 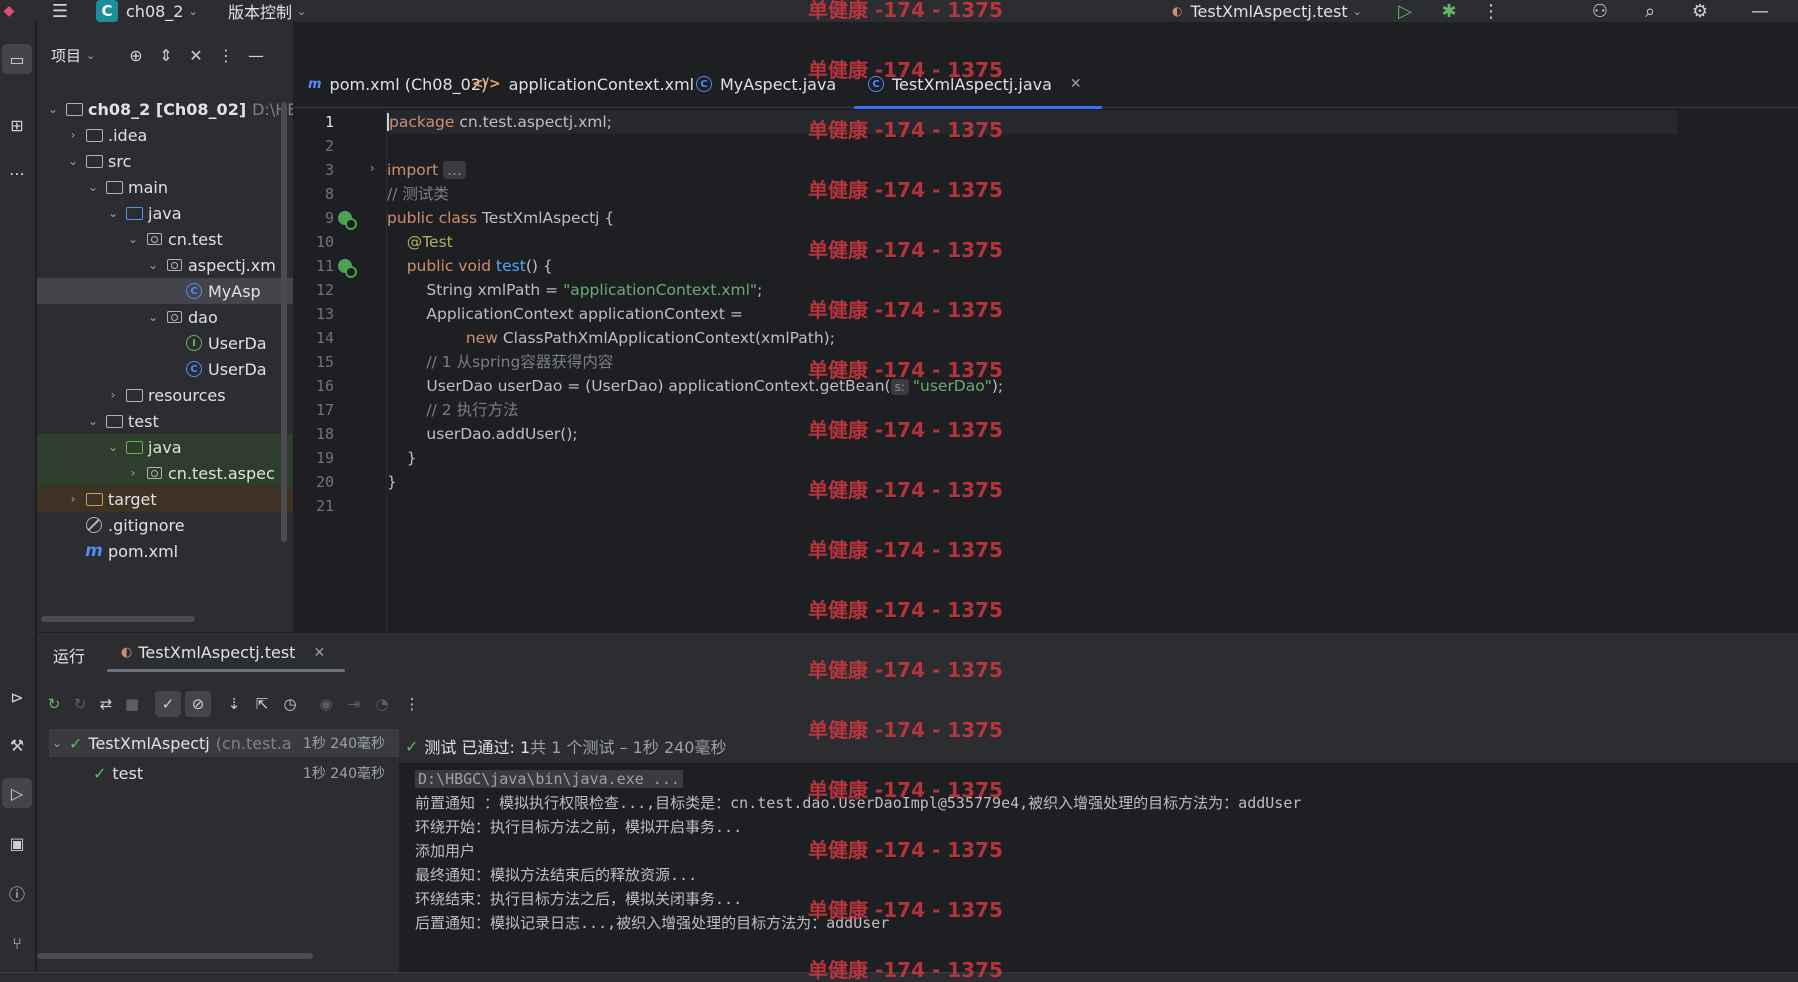 What do you see at coordinates (165, 499) in the screenshot?
I see `tree-item: › target` at bounding box center [165, 499].